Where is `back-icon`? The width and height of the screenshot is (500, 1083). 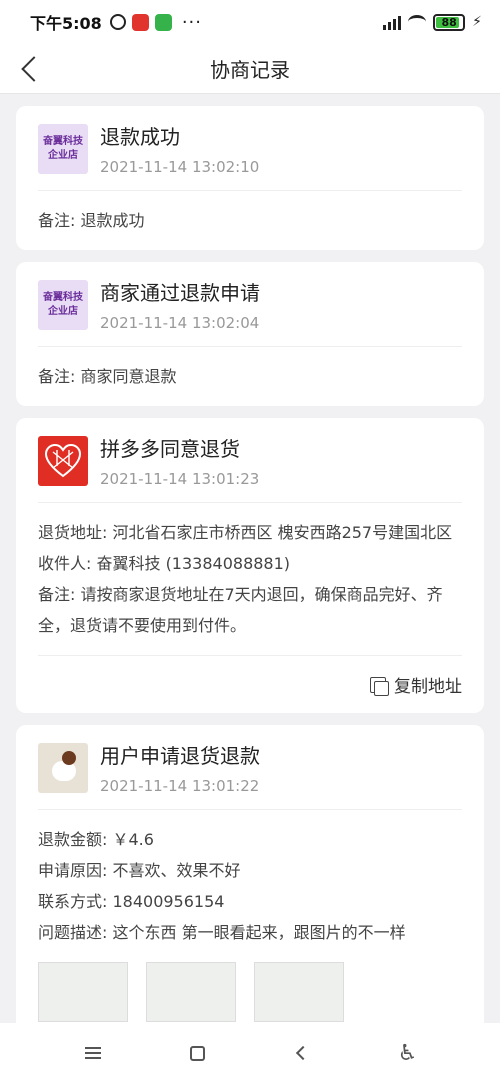
back-icon is located at coordinates (302, 1053).